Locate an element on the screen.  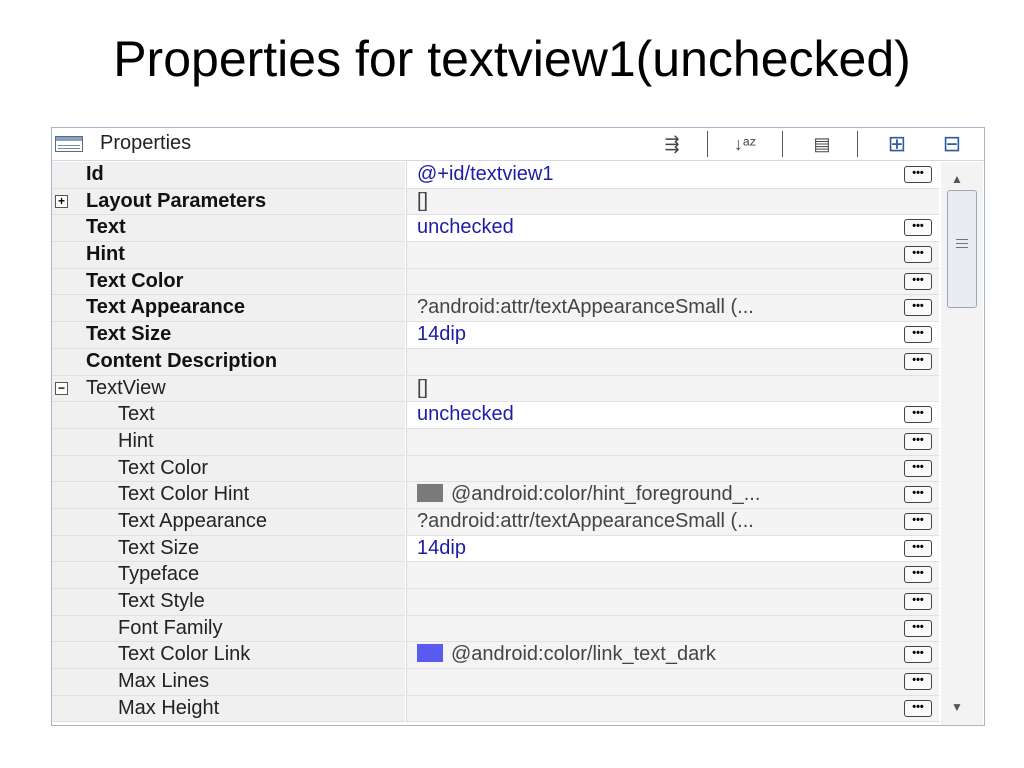
expand-all-icon: ⊞ is located at coordinates (897, 144).